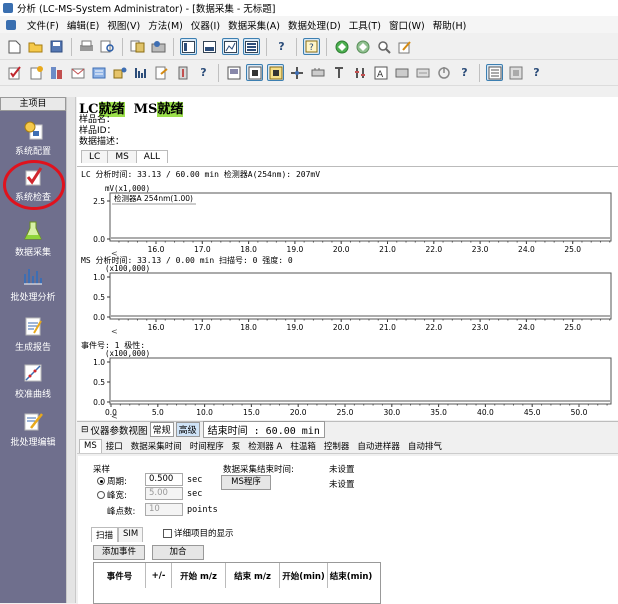 The image size is (618, 604). I want to click on autosampler-icon, so click(317, 72).